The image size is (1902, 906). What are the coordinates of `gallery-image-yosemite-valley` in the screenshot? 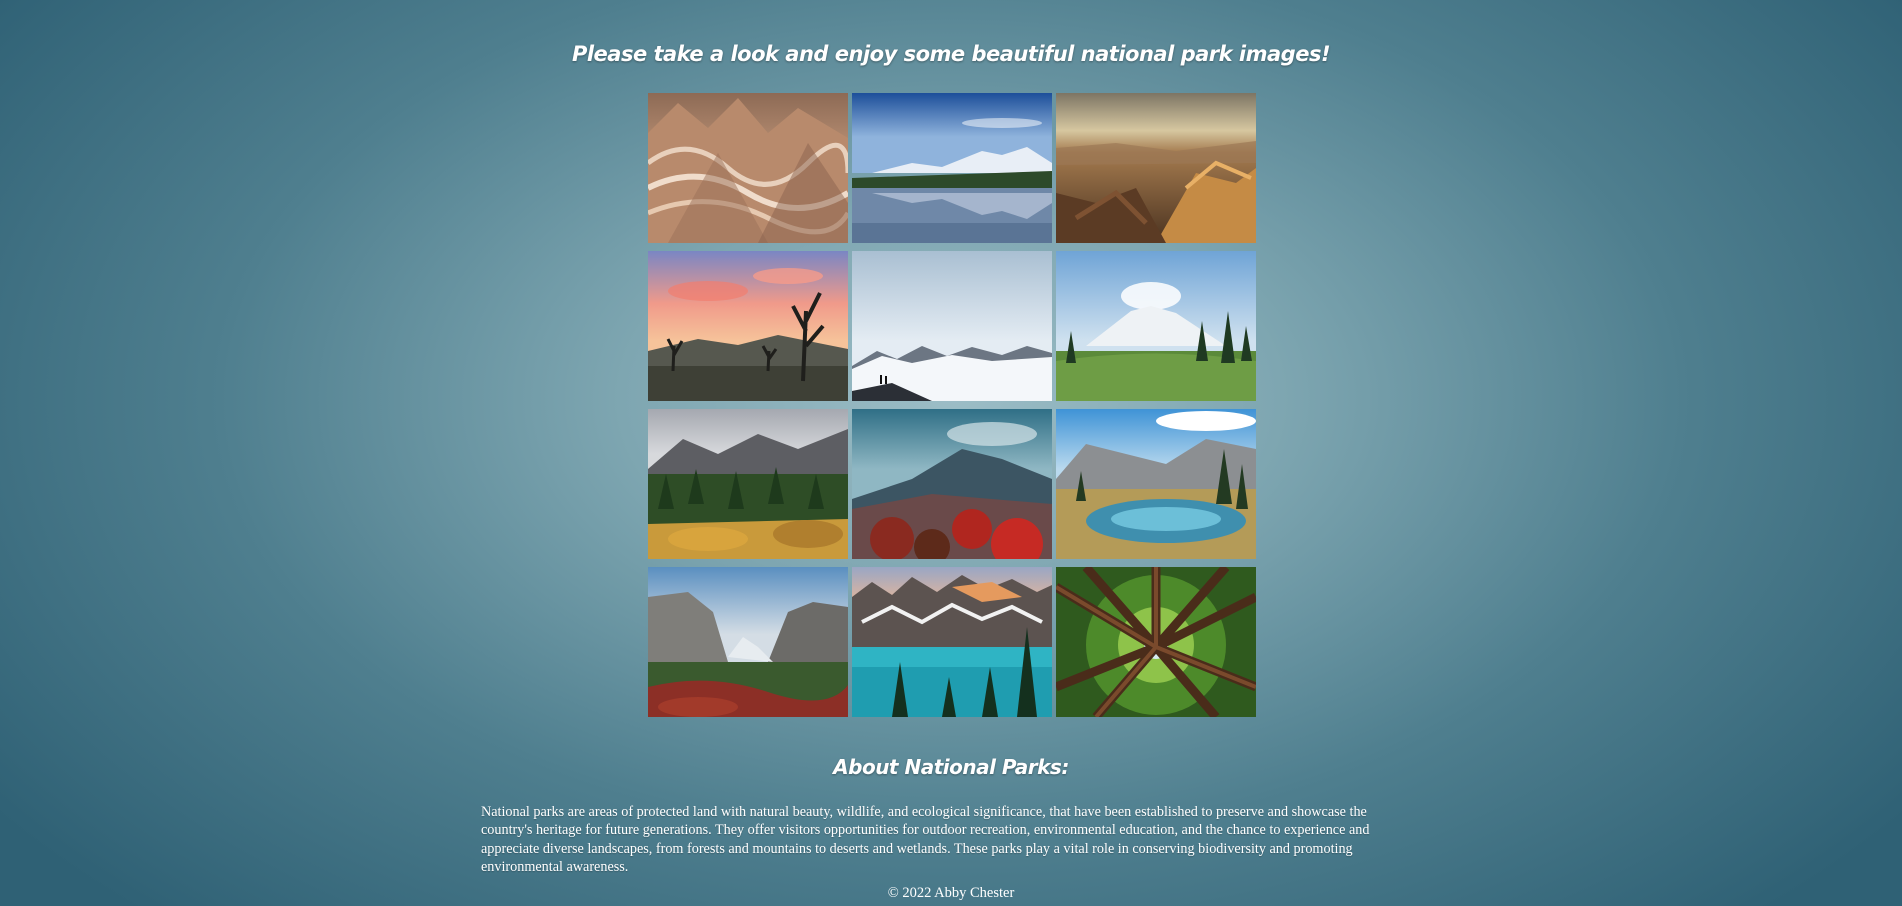 It's located at (748, 642).